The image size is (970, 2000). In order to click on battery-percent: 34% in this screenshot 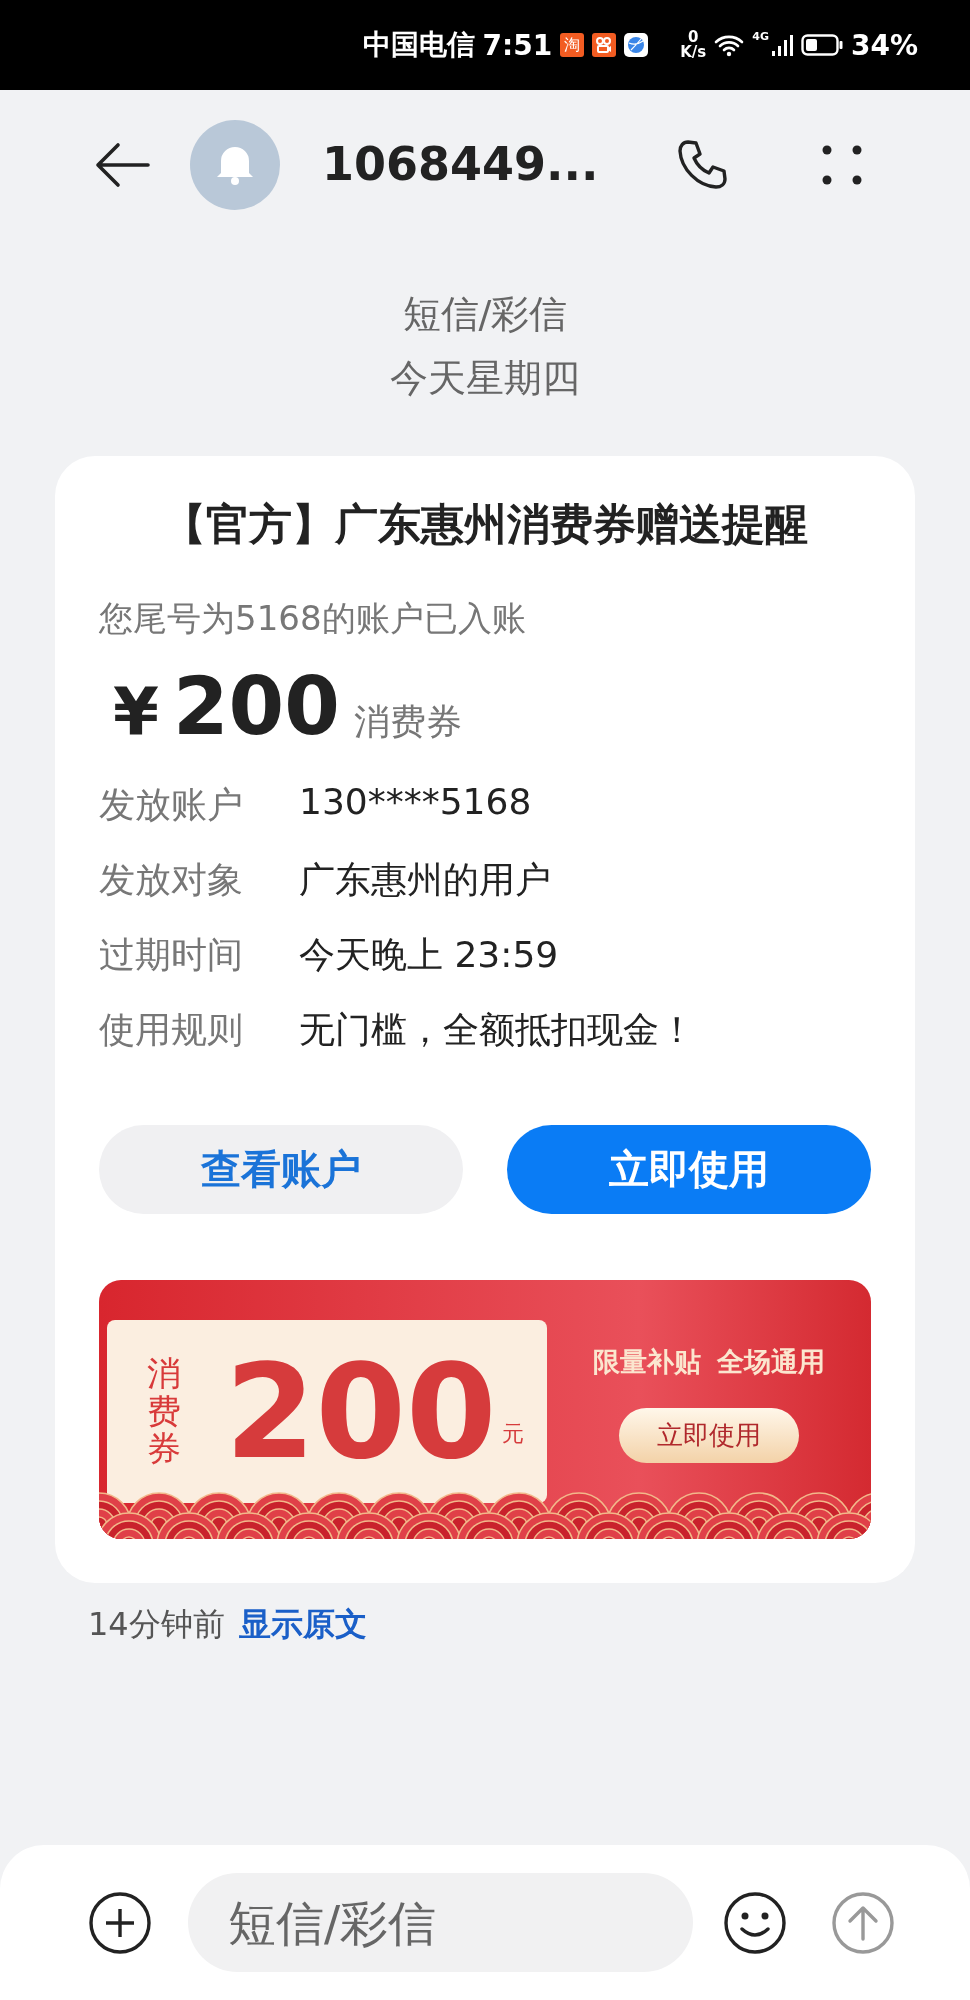, I will do `click(884, 45)`.